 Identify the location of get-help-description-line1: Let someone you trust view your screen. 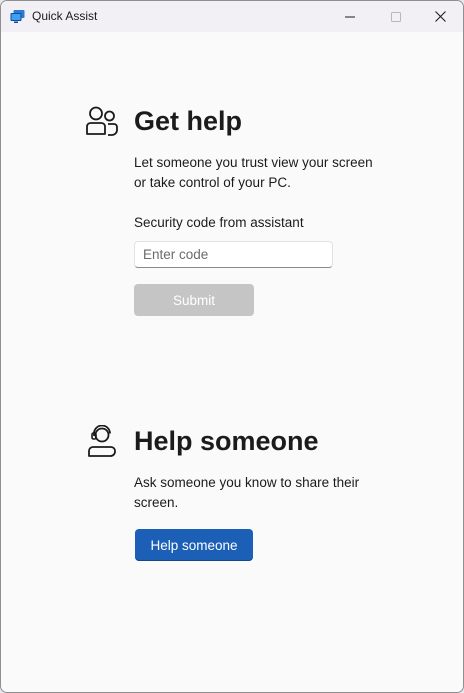
(253, 162).